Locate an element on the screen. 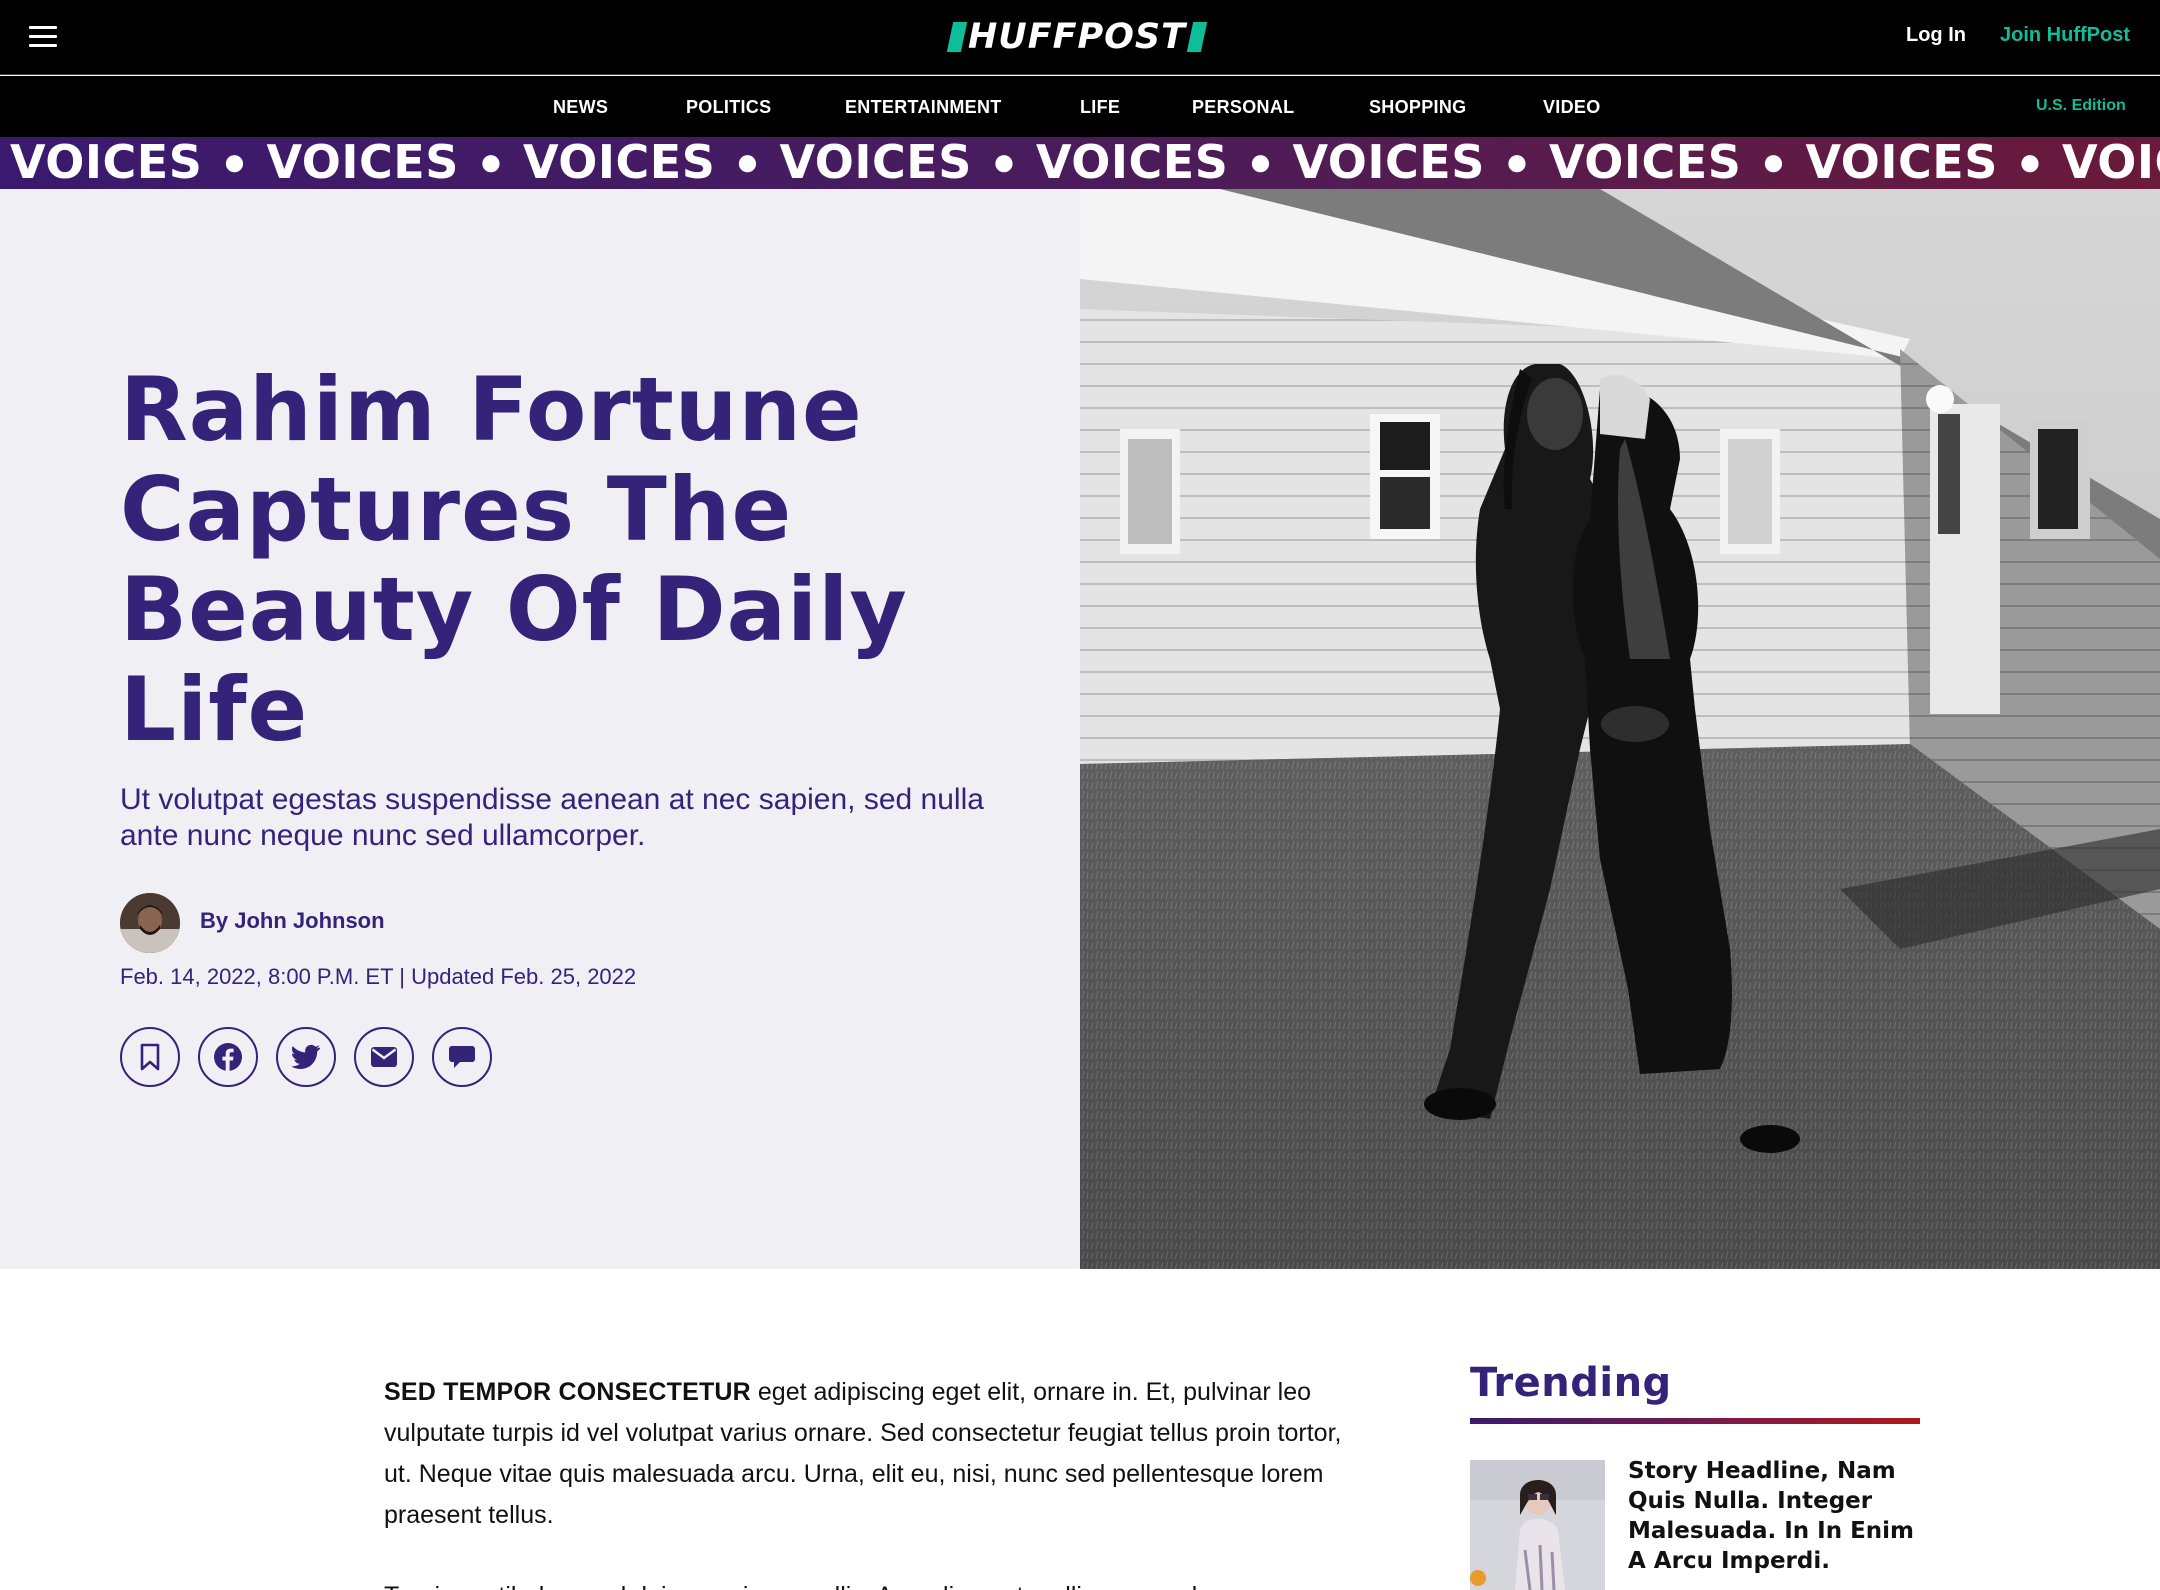  author-avatar is located at coordinates (150, 923).